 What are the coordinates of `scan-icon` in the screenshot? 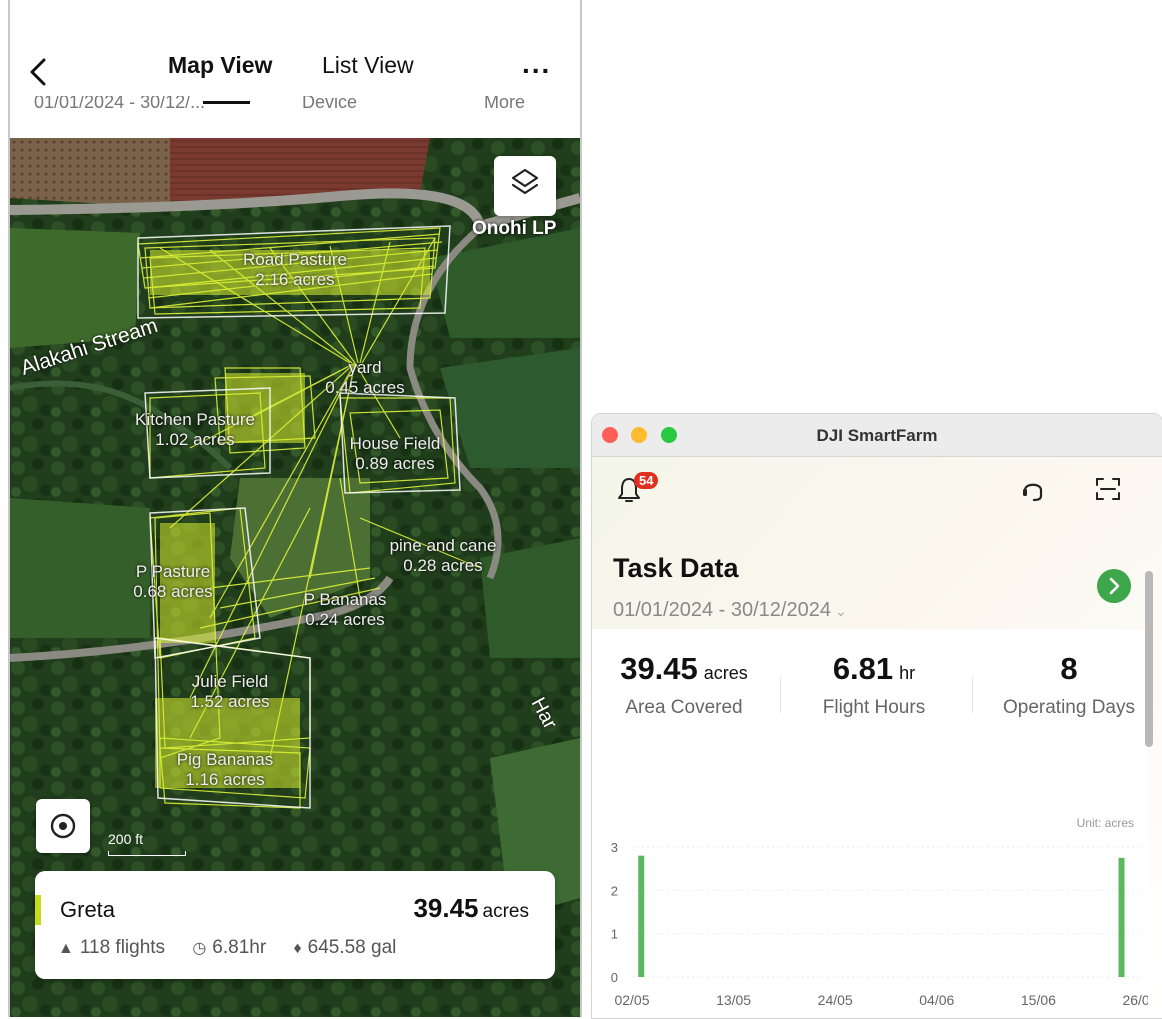 It's located at (1108, 489).